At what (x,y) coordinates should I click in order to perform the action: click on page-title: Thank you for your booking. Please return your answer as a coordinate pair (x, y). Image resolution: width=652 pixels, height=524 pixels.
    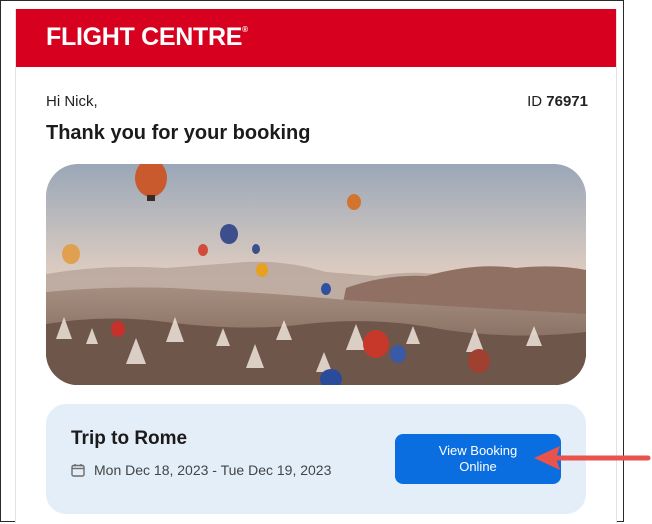
    Looking at the image, I should click on (178, 133).